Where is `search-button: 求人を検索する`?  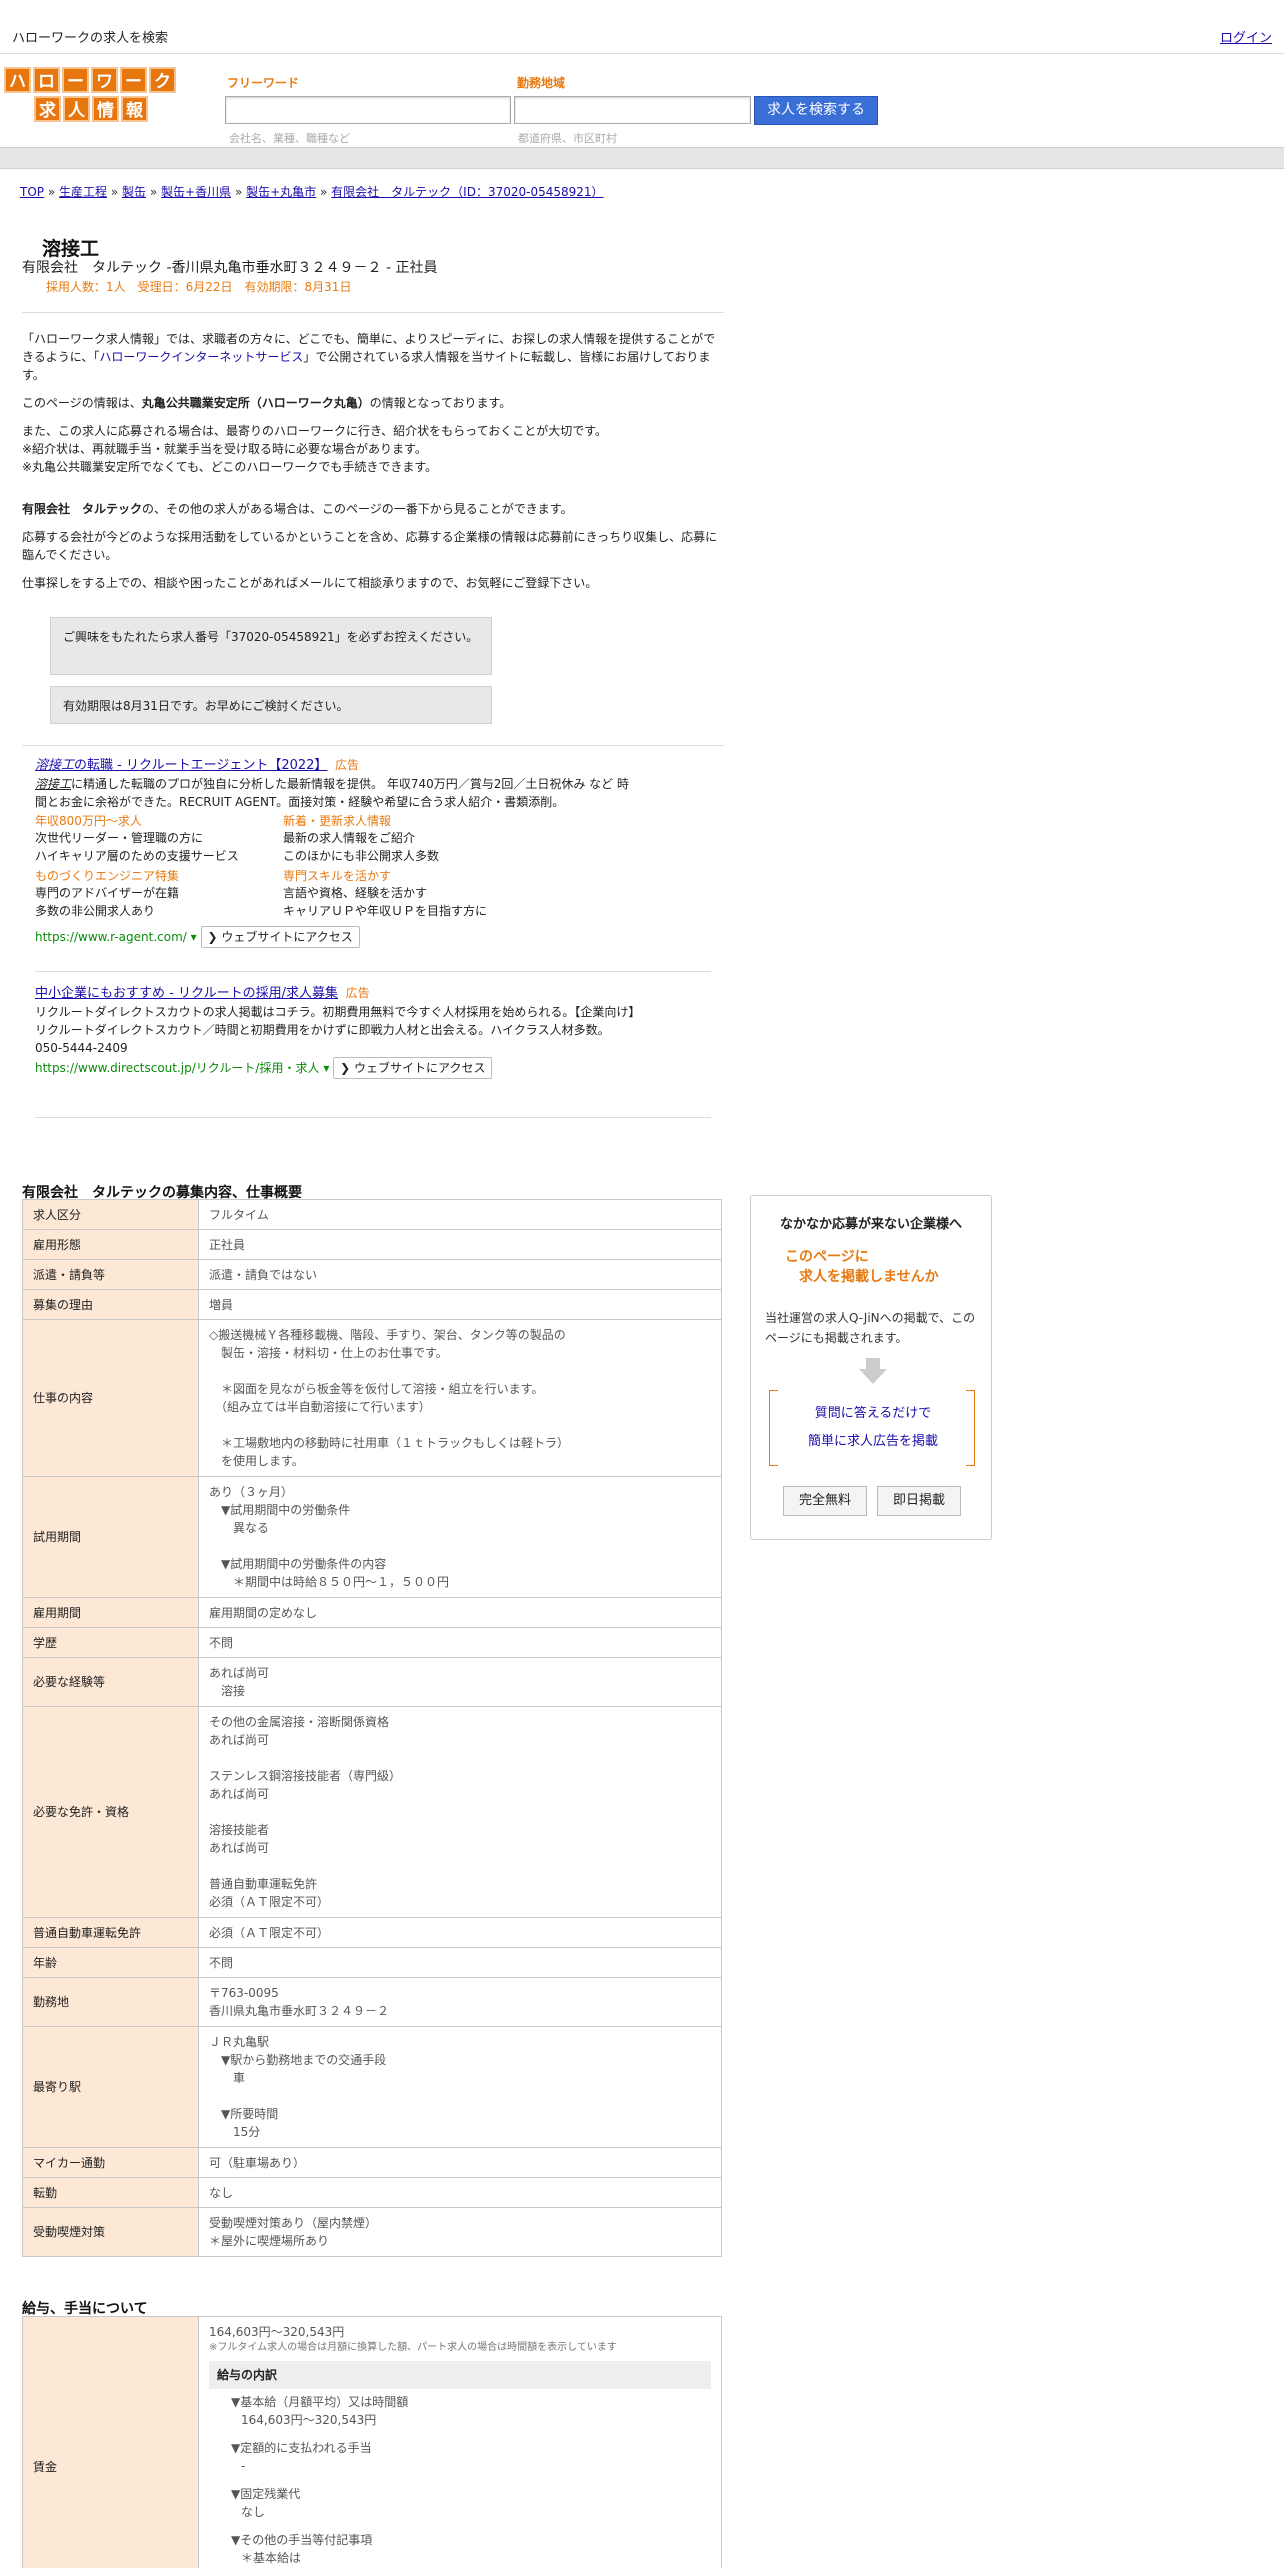 search-button: 求人を検索する is located at coordinates (816, 110).